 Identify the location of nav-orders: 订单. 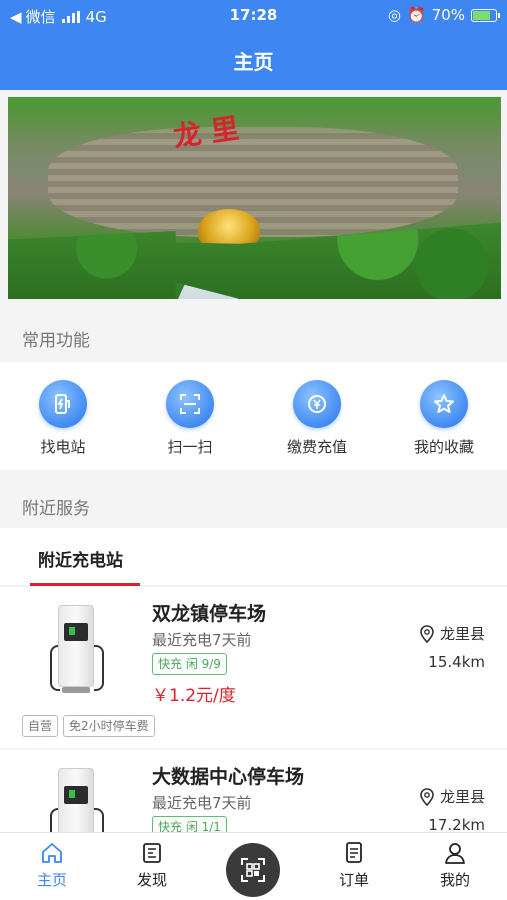
(354, 864).